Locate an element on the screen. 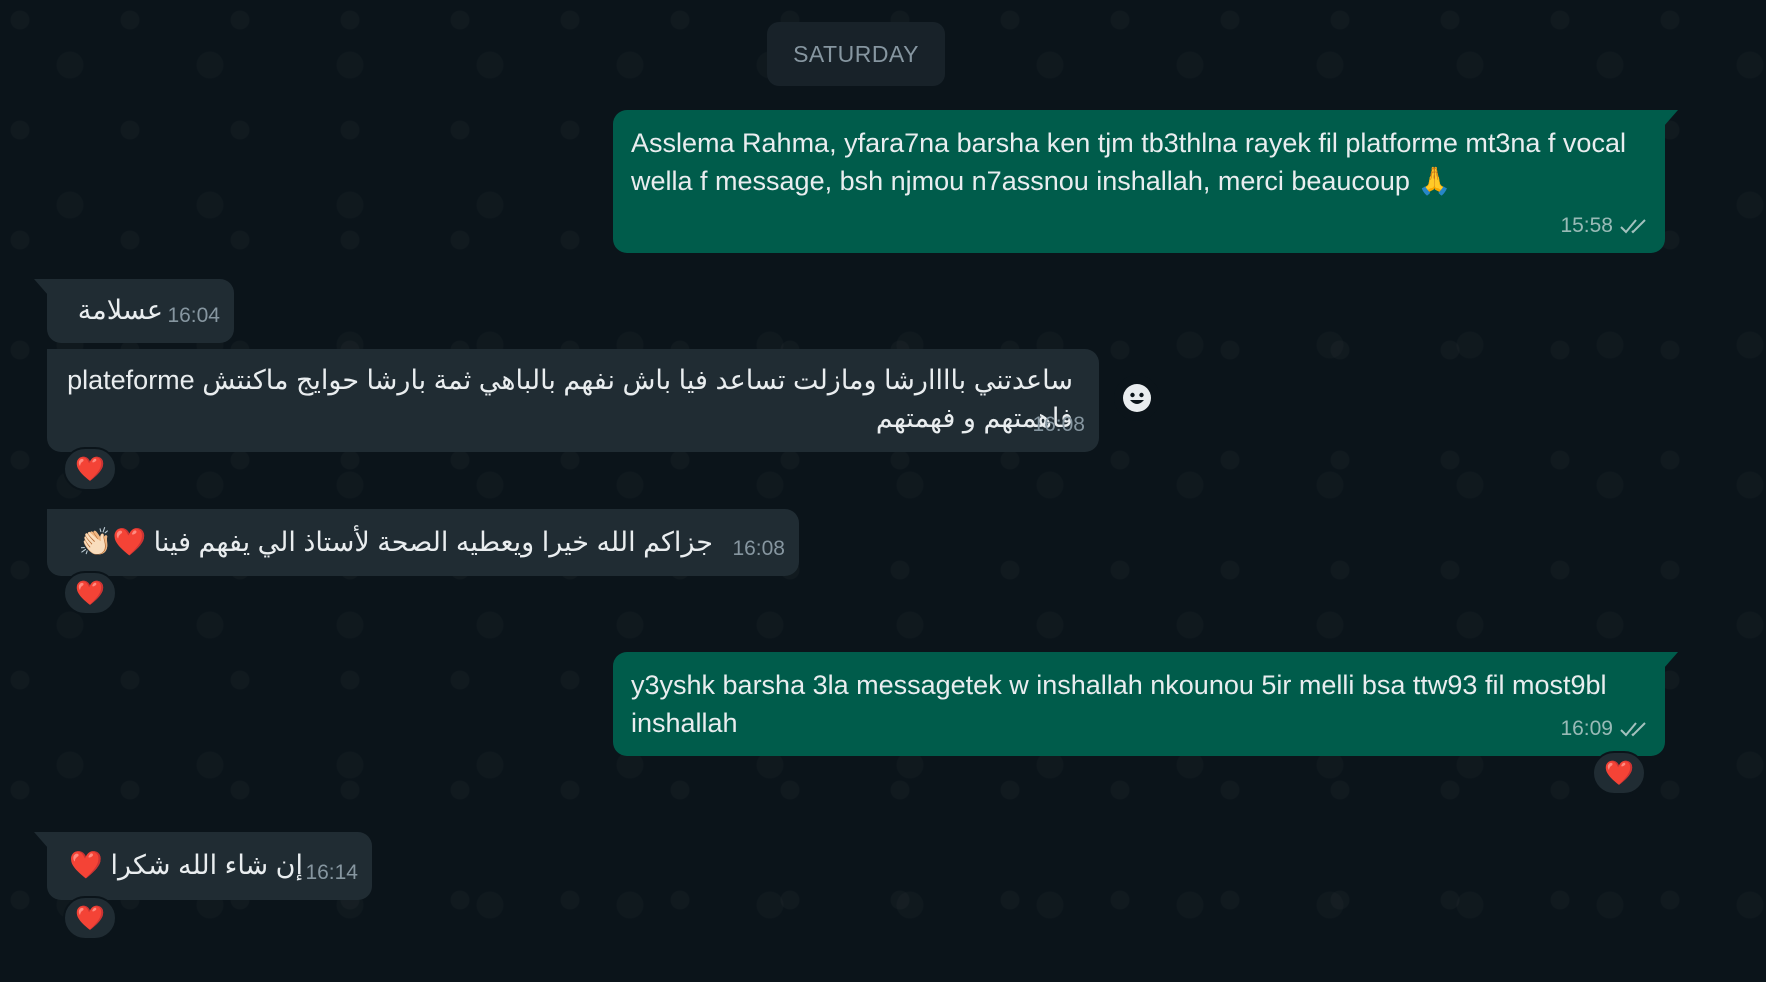 The height and width of the screenshot is (982, 1766). message-time: 16:14 is located at coordinates (331, 872).